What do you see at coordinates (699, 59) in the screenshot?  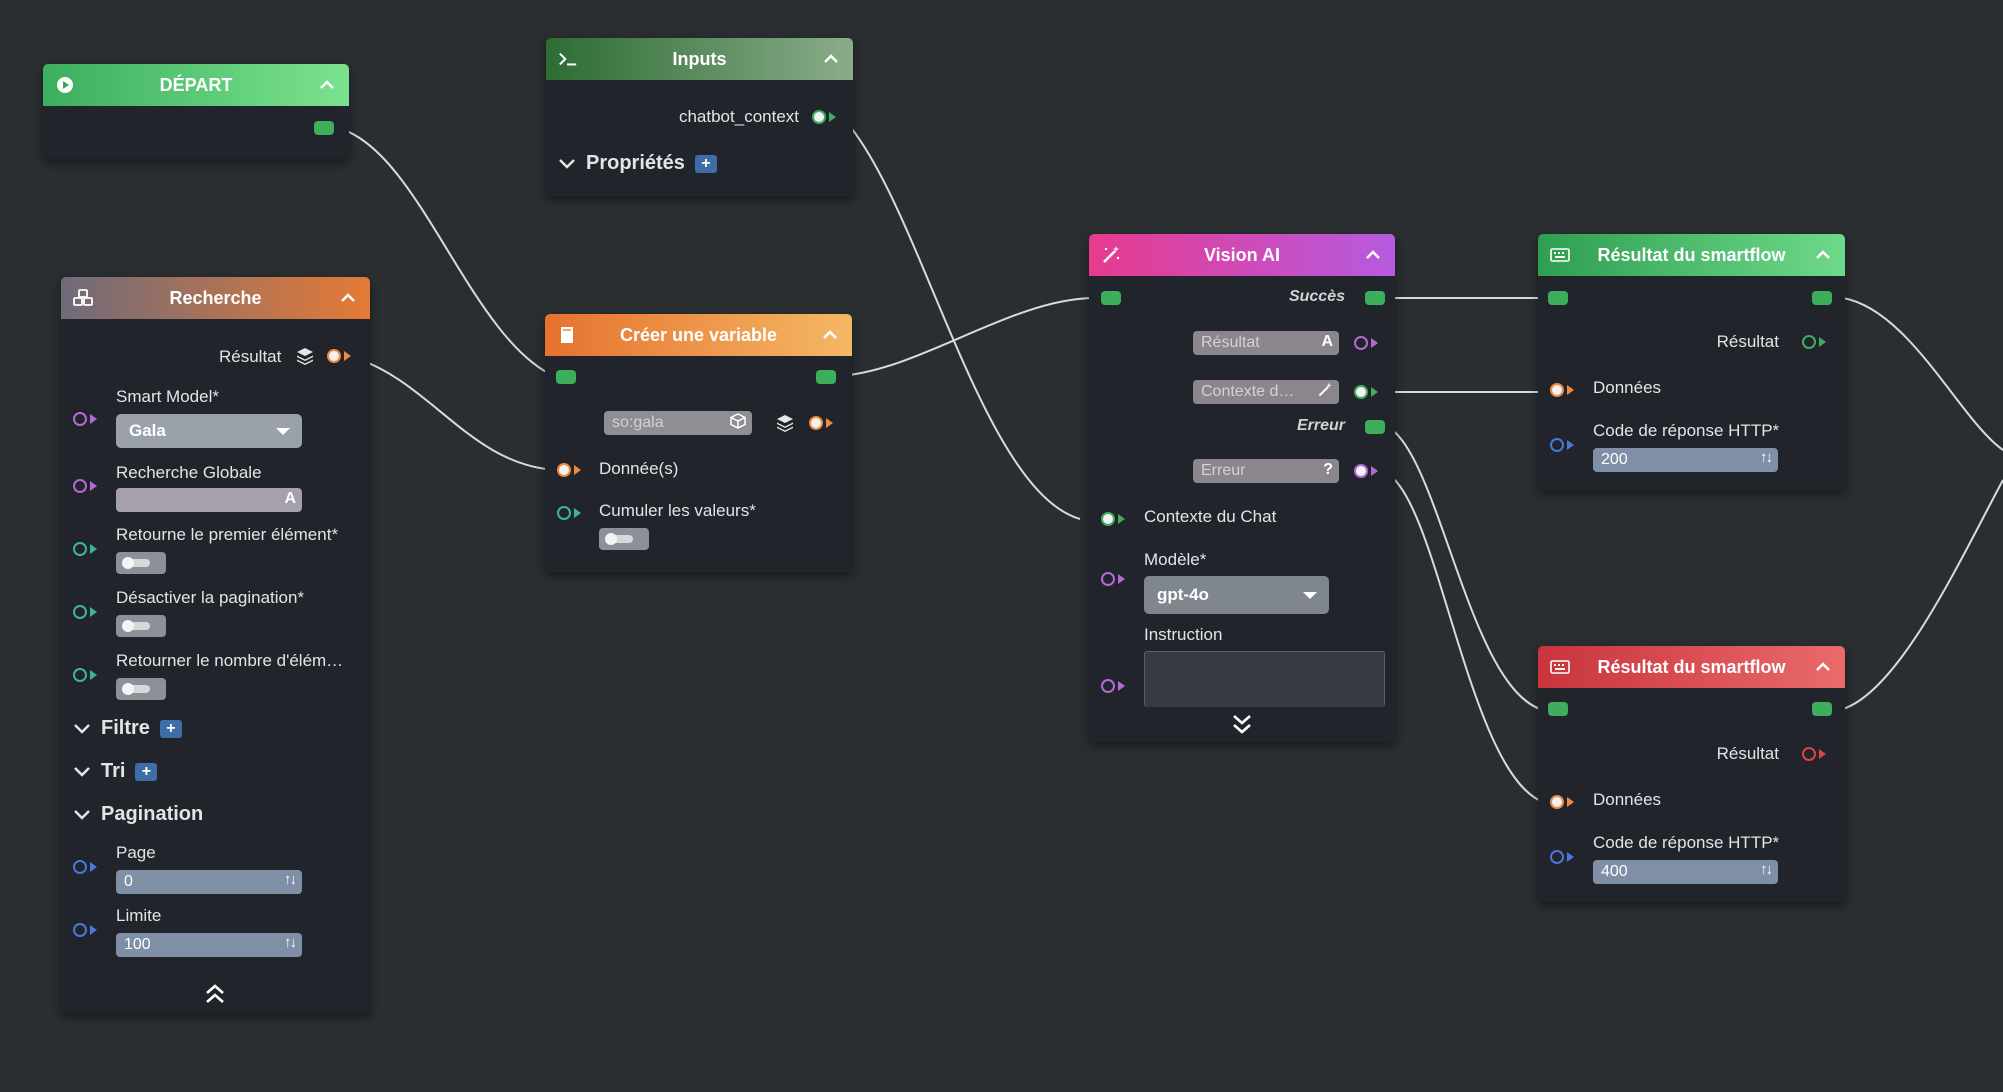 I see `inputs-header: Inputs` at bounding box center [699, 59].